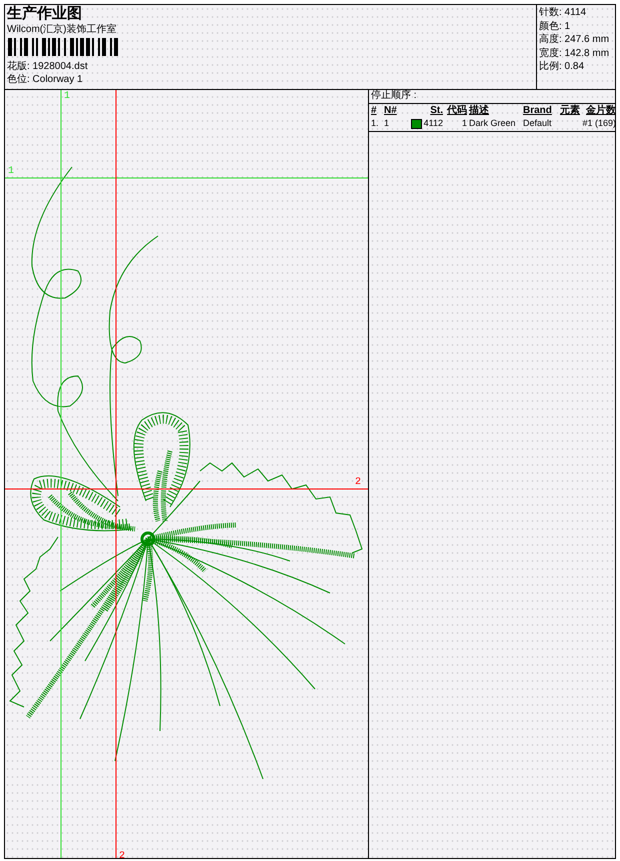 This screenshot has height=861, width=620. Describe the element at coordinates (562, 67) in the screenshot. I see `stat-text: 比例: 0.84` at that location.